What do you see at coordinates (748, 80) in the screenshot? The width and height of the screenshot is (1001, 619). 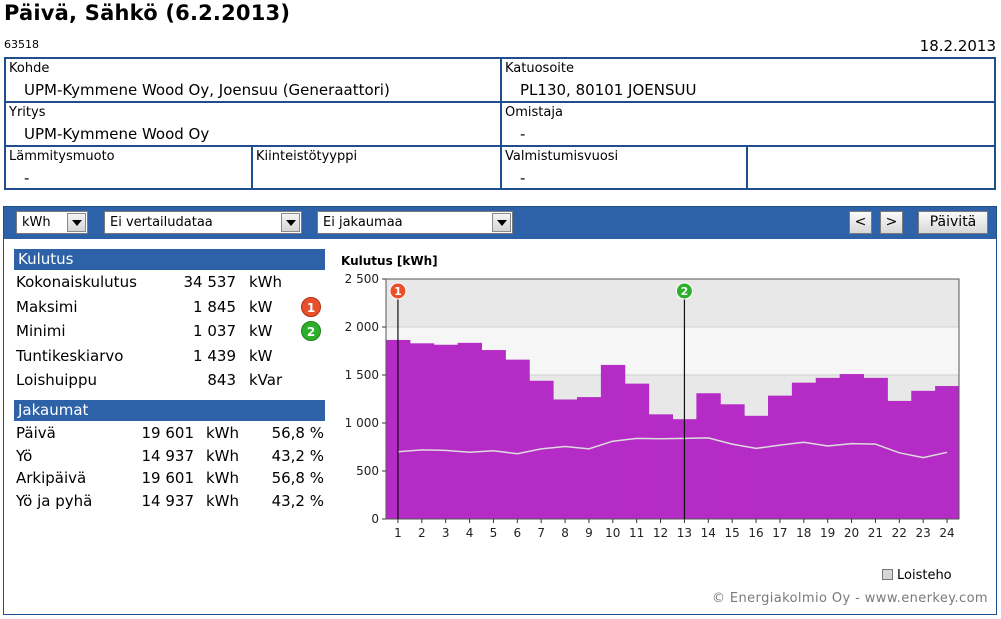 I see `katuosoite-cell: Katuosoite PL130, 80101 JOENSUU` at bounding box center [748, 80].